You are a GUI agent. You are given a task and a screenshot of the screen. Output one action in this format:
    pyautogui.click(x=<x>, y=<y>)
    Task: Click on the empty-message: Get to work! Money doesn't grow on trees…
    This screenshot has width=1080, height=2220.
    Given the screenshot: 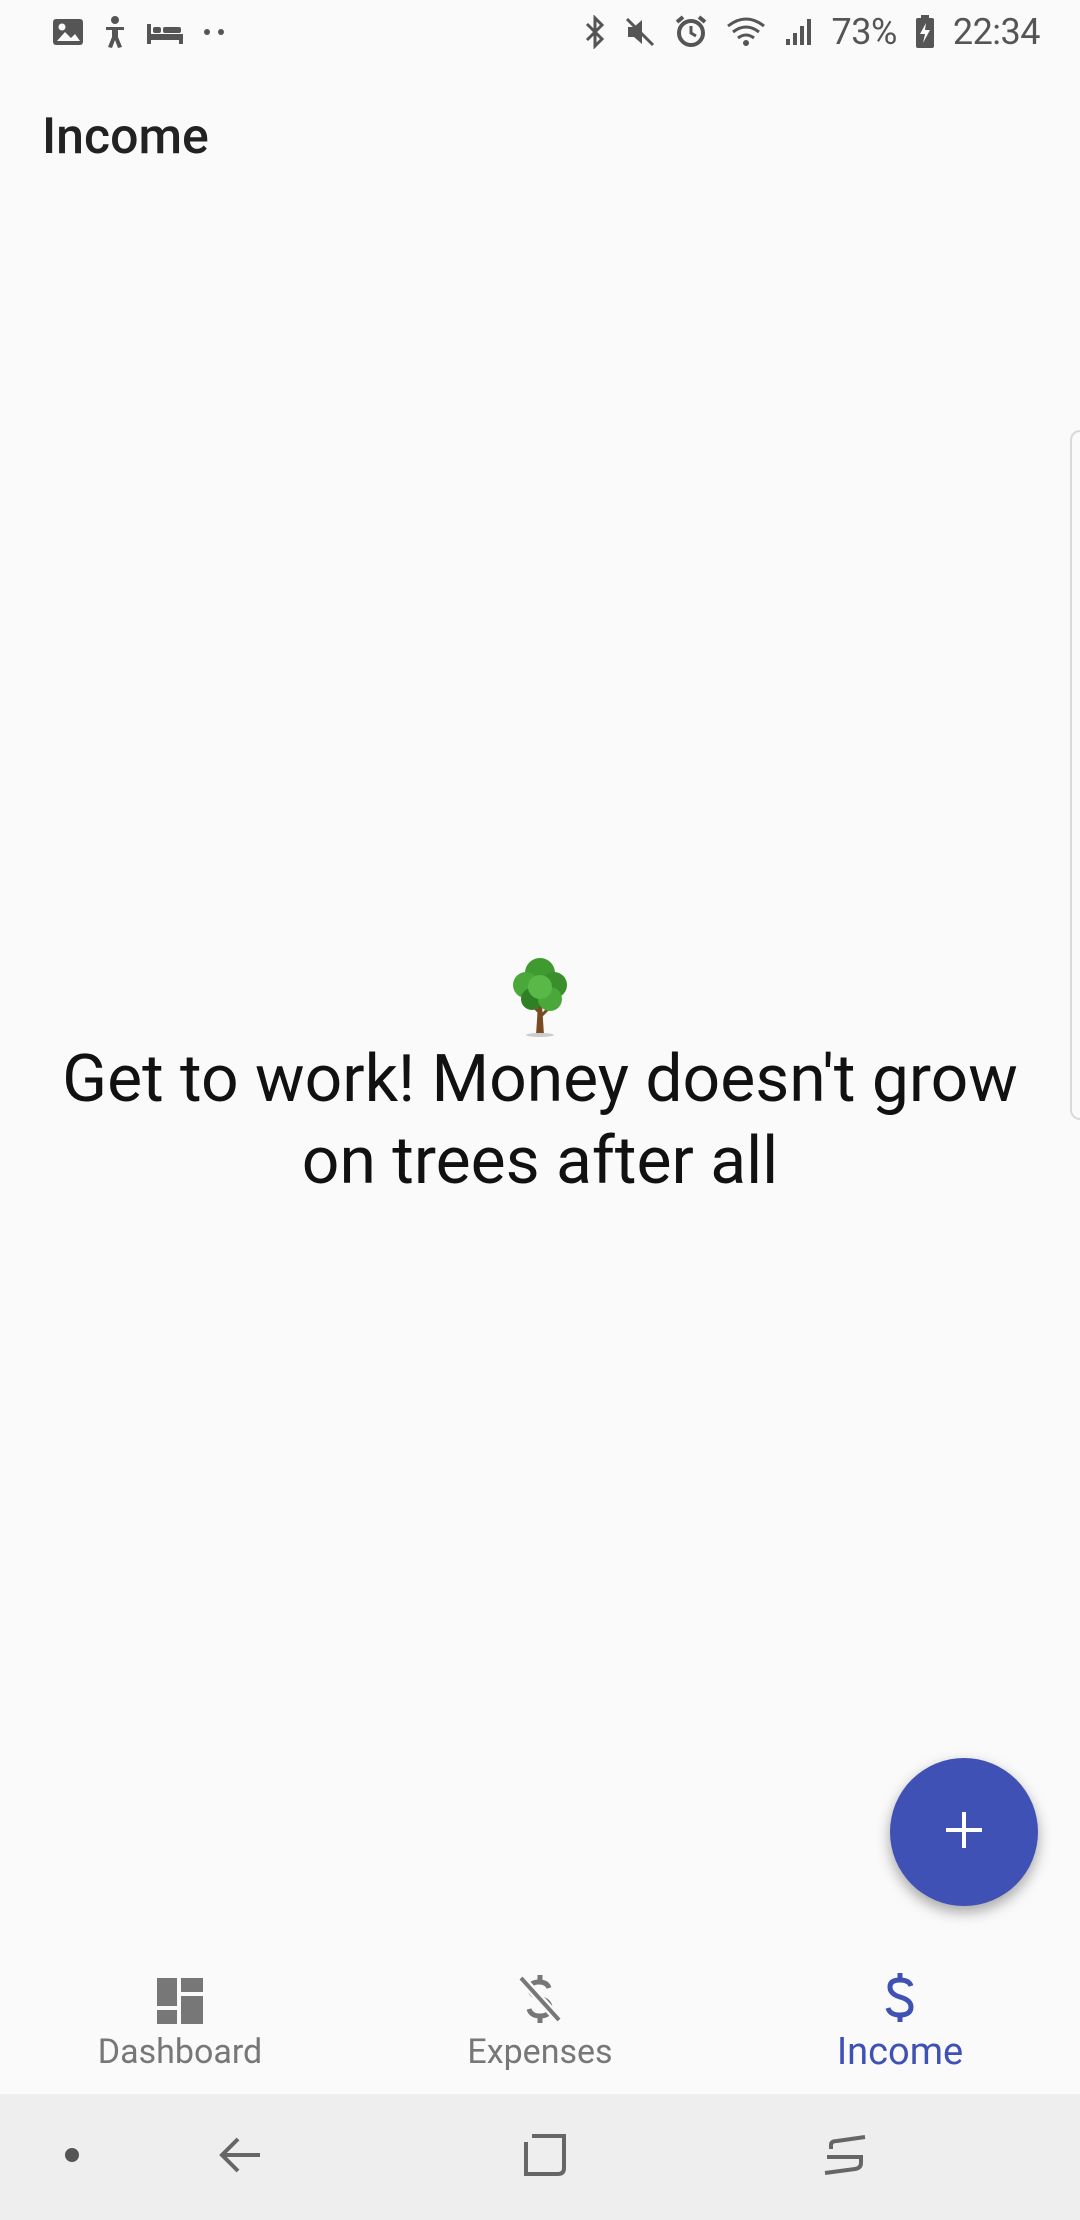 What is the action you would take?
    pyautogui.click(x=540, y=1120)
    